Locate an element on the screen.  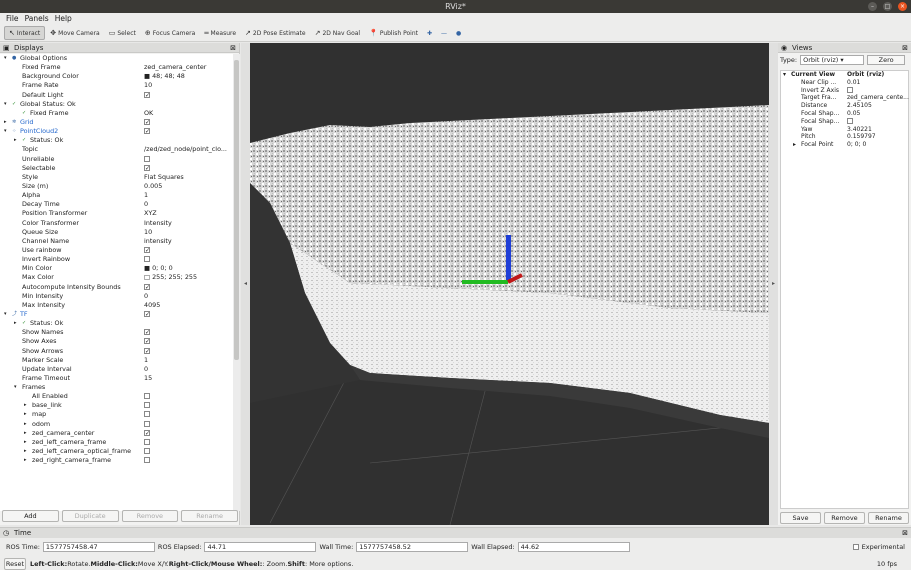
display-row: Show Axes ✓ is located at coordinates (116, 341).